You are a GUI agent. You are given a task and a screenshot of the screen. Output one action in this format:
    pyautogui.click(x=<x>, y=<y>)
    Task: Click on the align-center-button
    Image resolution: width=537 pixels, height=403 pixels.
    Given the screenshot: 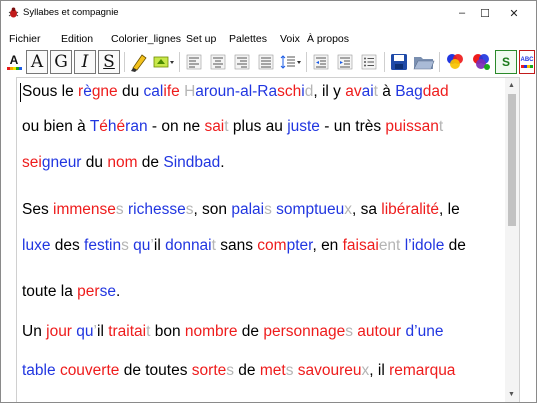 What is the action you would take?
    pyautogui.click(x=218, y=62)
    